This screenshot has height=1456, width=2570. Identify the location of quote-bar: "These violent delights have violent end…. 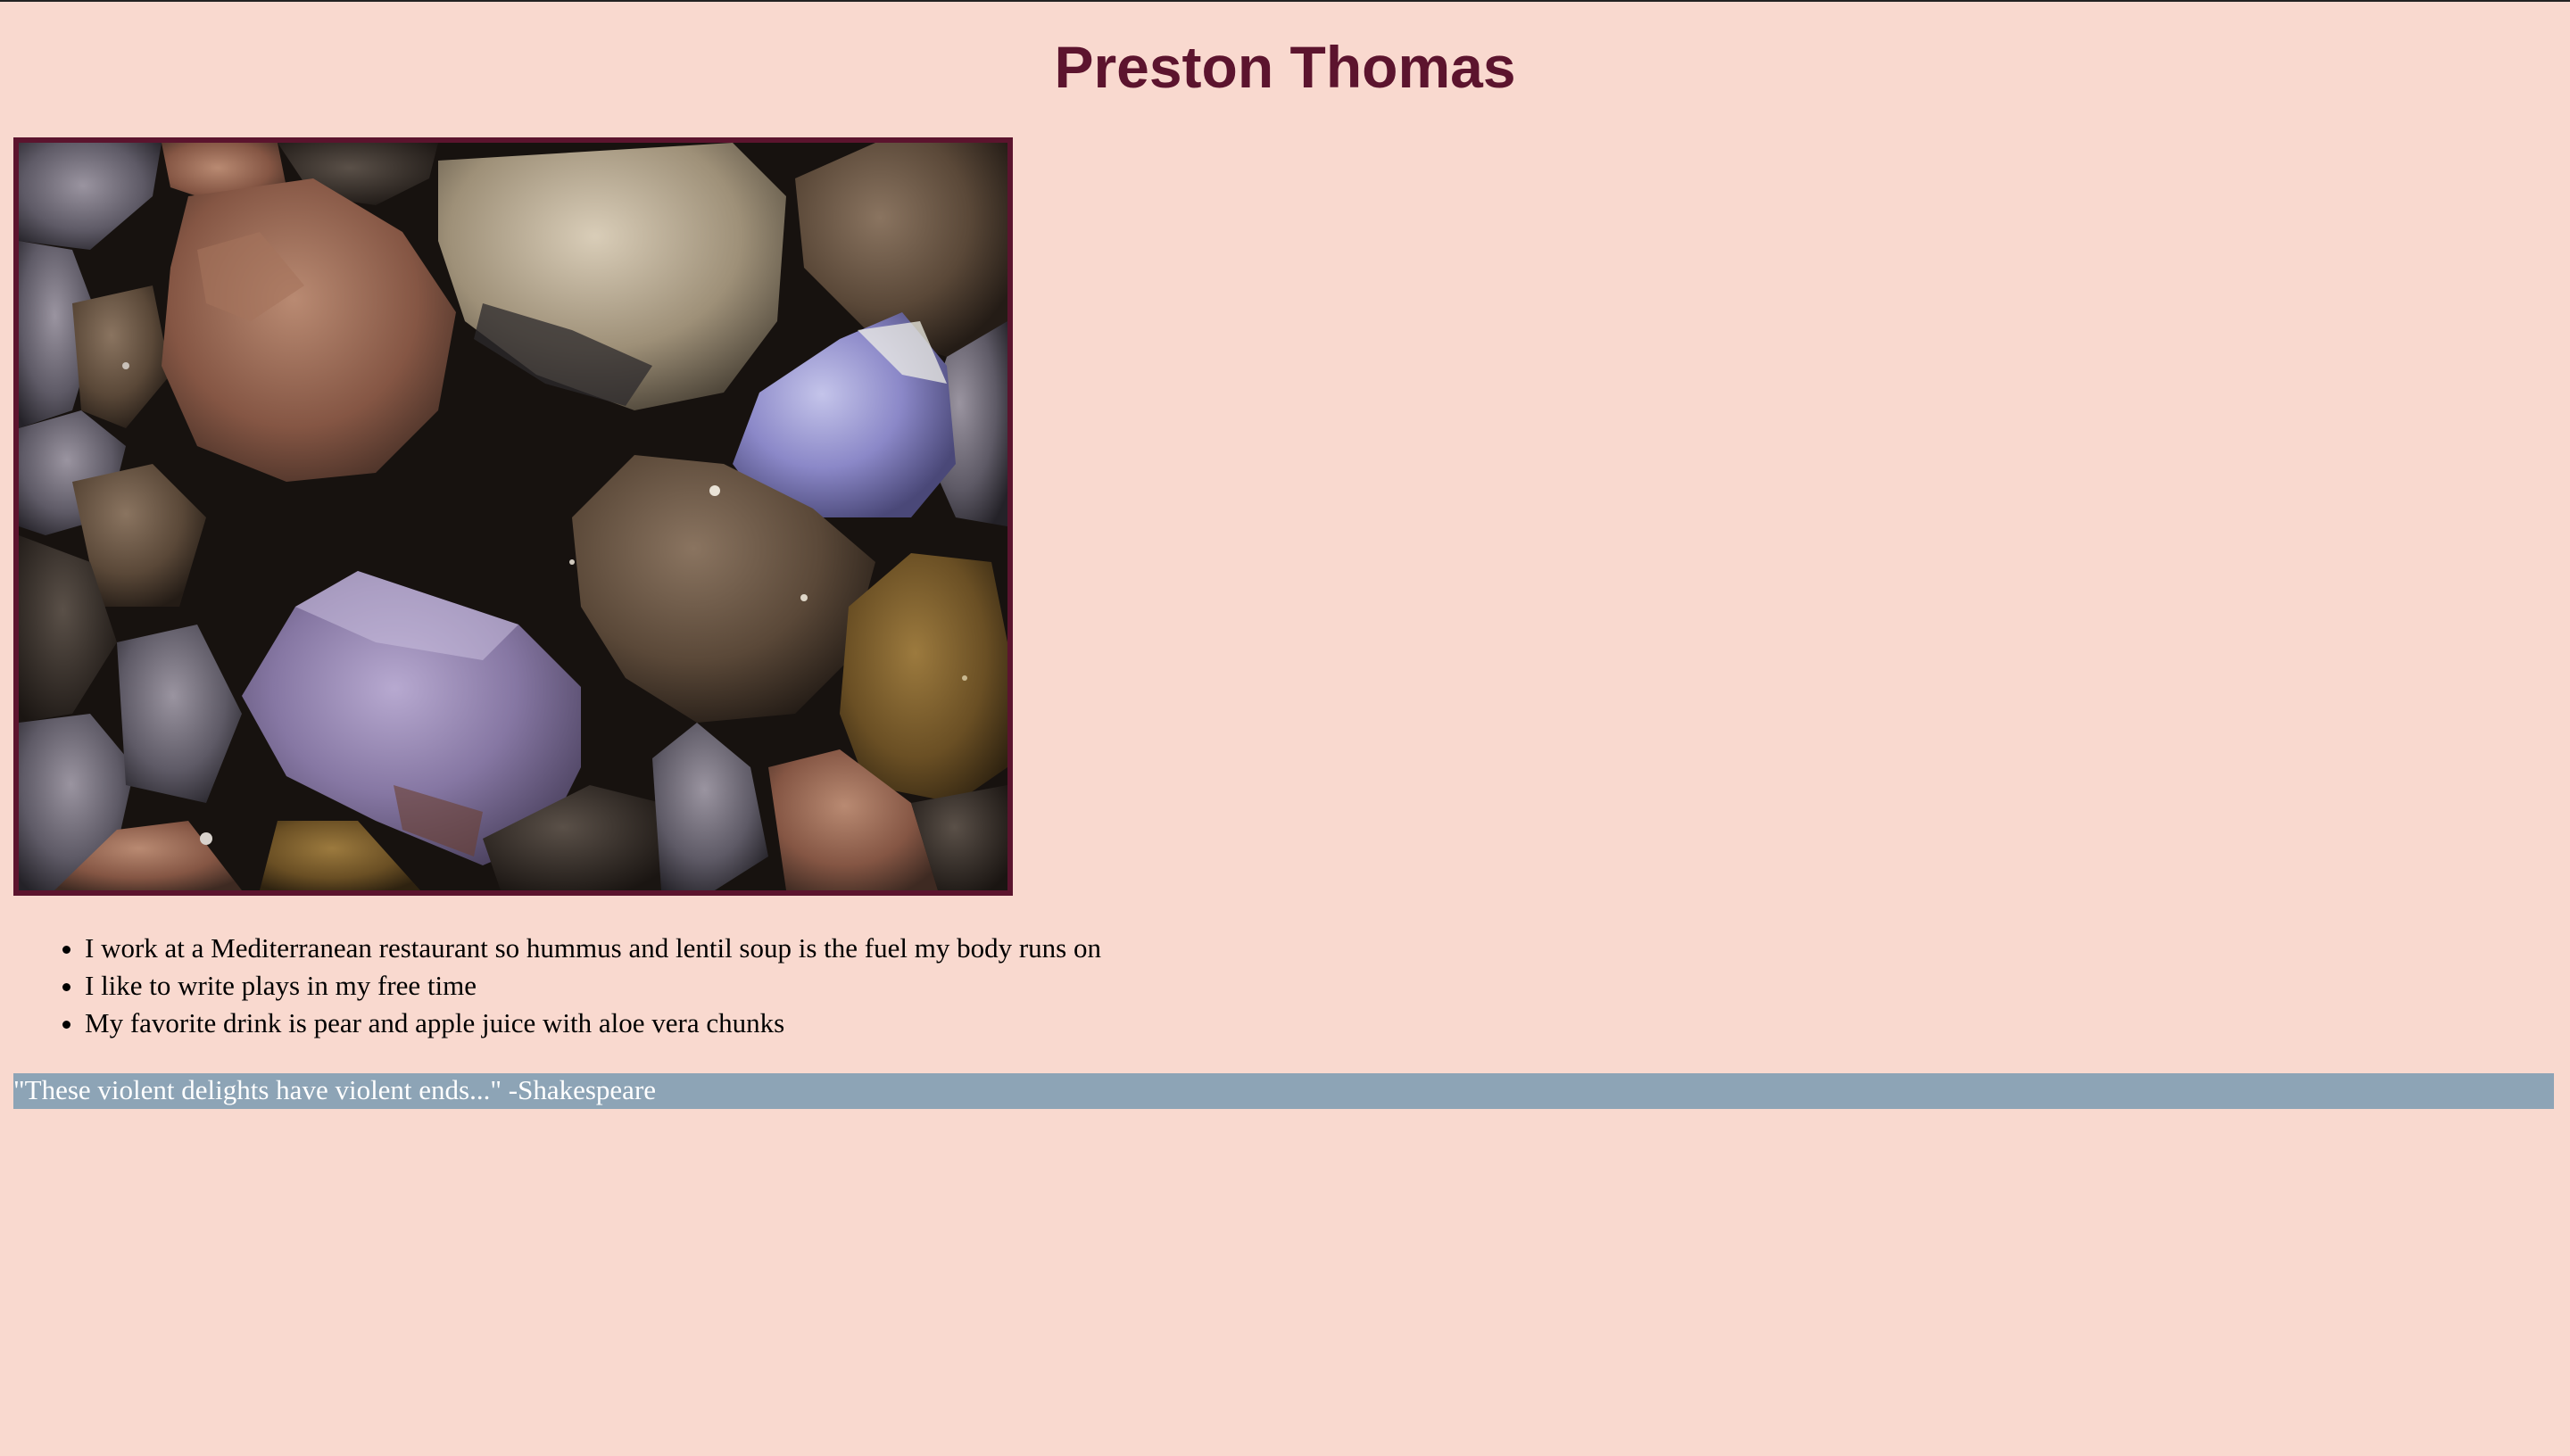
(1284, 1091).